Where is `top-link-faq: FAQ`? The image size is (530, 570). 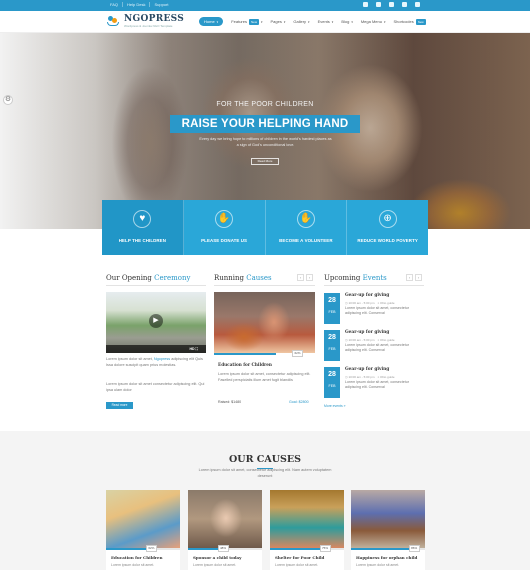
top-link-faq: FAQ is located at coordinates (115, 4).